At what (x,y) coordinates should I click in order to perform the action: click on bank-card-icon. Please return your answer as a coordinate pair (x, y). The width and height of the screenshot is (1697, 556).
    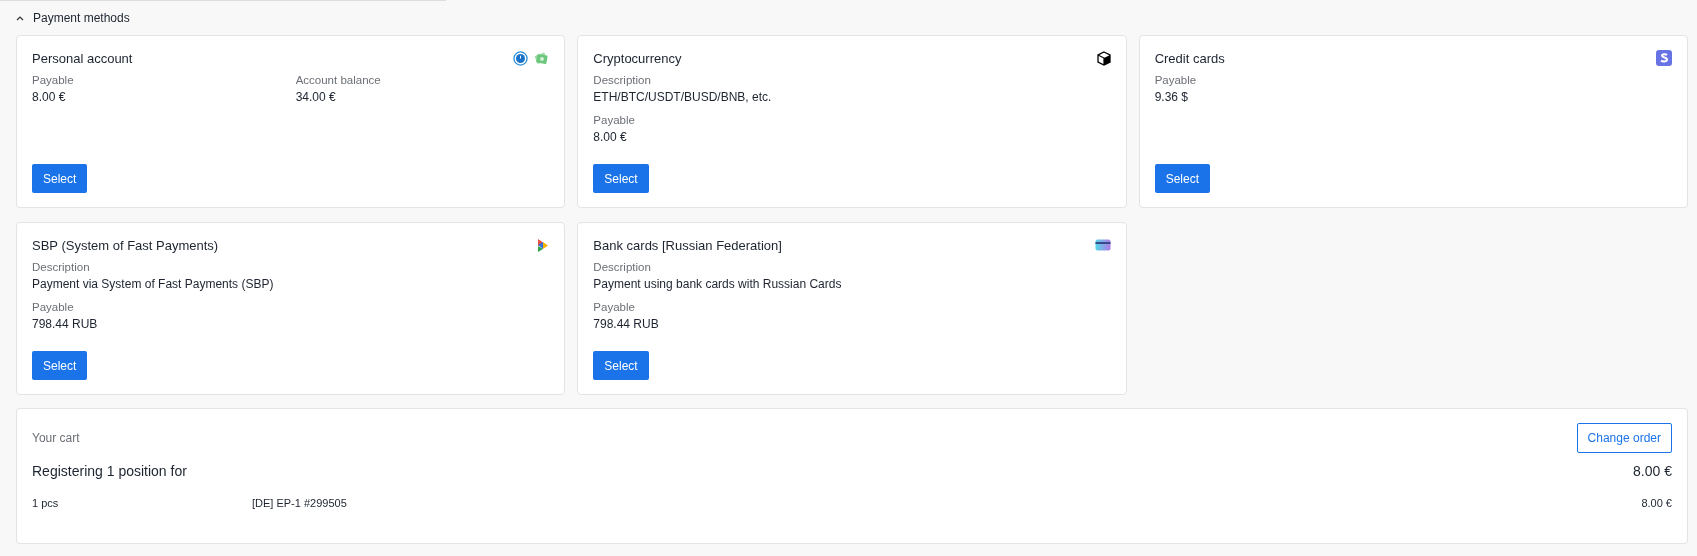
    Looking at the image, I should click on (1102, 245).